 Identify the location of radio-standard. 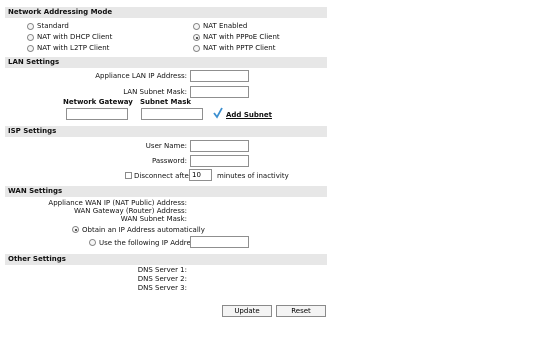
(30, 26).